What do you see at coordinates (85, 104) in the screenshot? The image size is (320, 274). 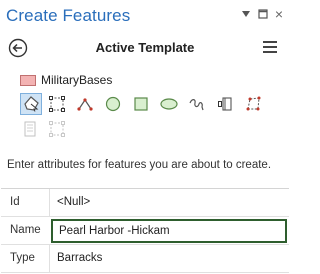 I see `triangle-tool-icon` at bounding box center [85, 104].